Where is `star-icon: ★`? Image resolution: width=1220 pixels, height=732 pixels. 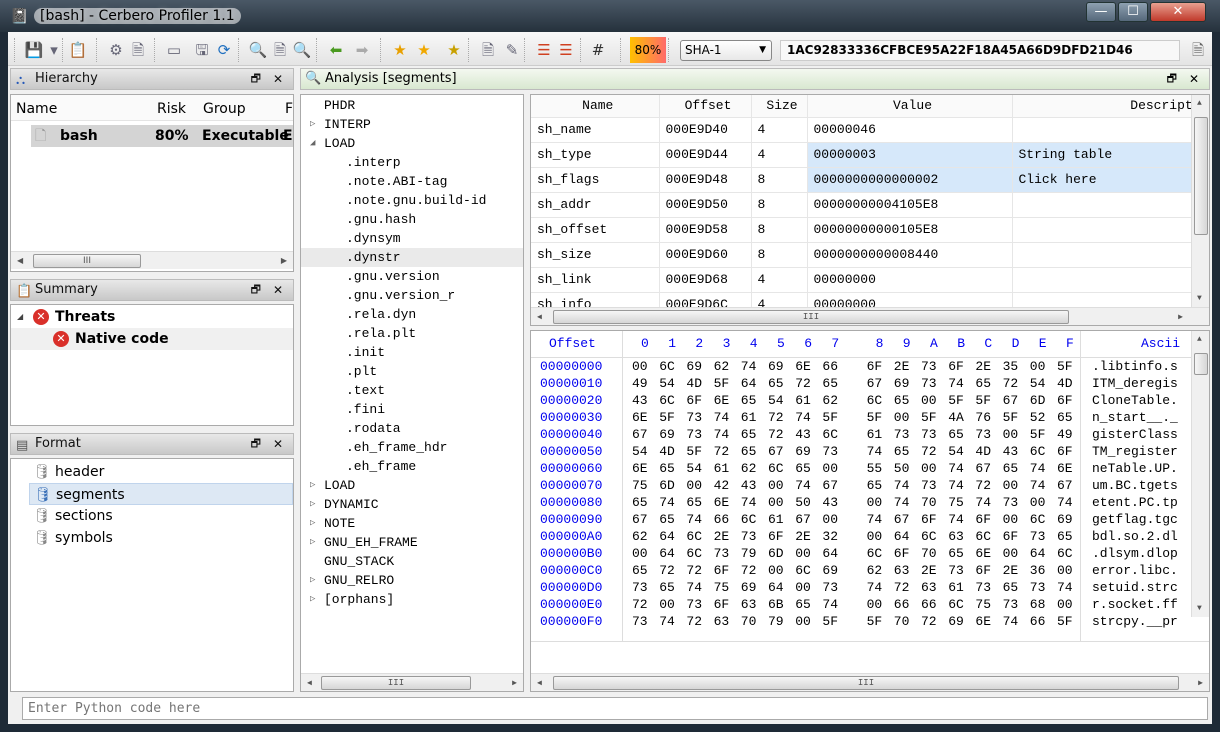
star-icon: ★ is located at coordinates (424, 50).